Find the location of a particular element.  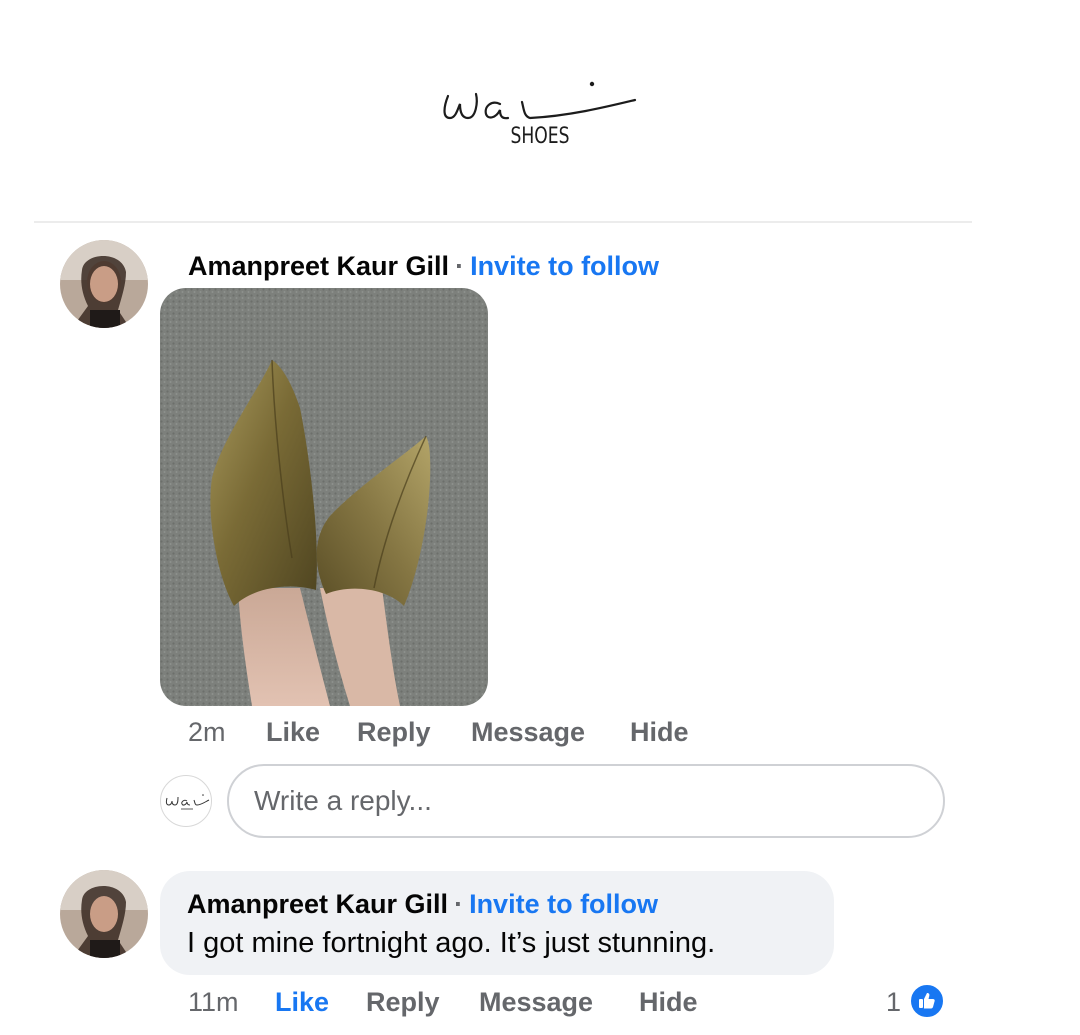

brand-logo-subtitle: SHOES is located at coordinates (540, 136).